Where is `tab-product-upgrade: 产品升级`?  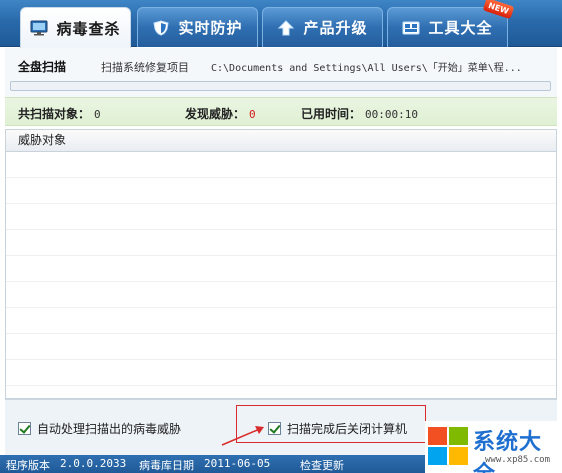 tab-product-upgrade: 产品升级 is located at coordinates (322, 27).